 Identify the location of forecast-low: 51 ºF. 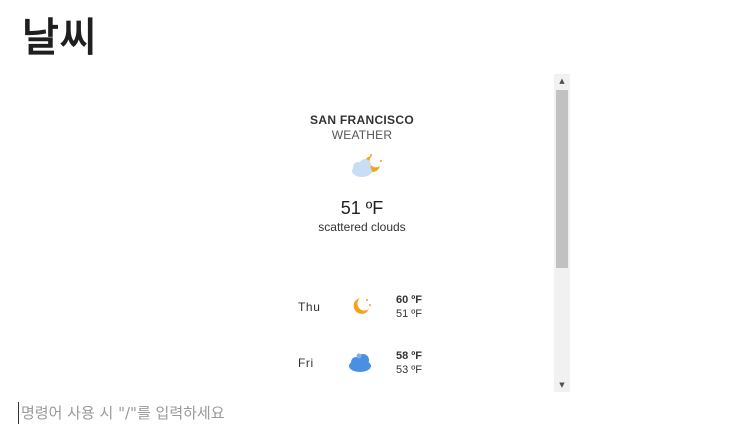
(408, 314).